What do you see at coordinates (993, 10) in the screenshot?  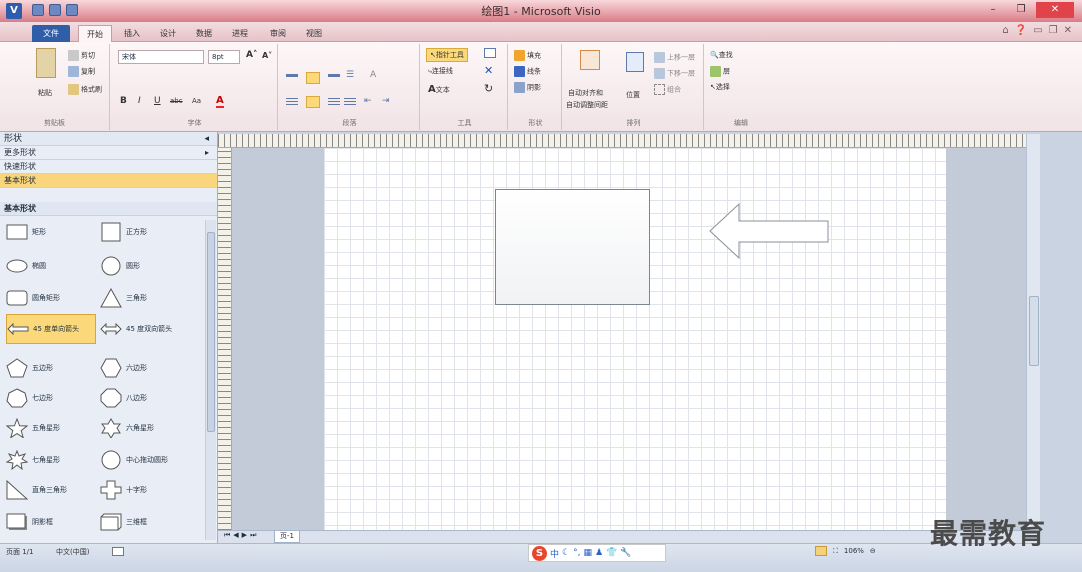 I see `minimize-button: –` at bounding box center [993, 10].